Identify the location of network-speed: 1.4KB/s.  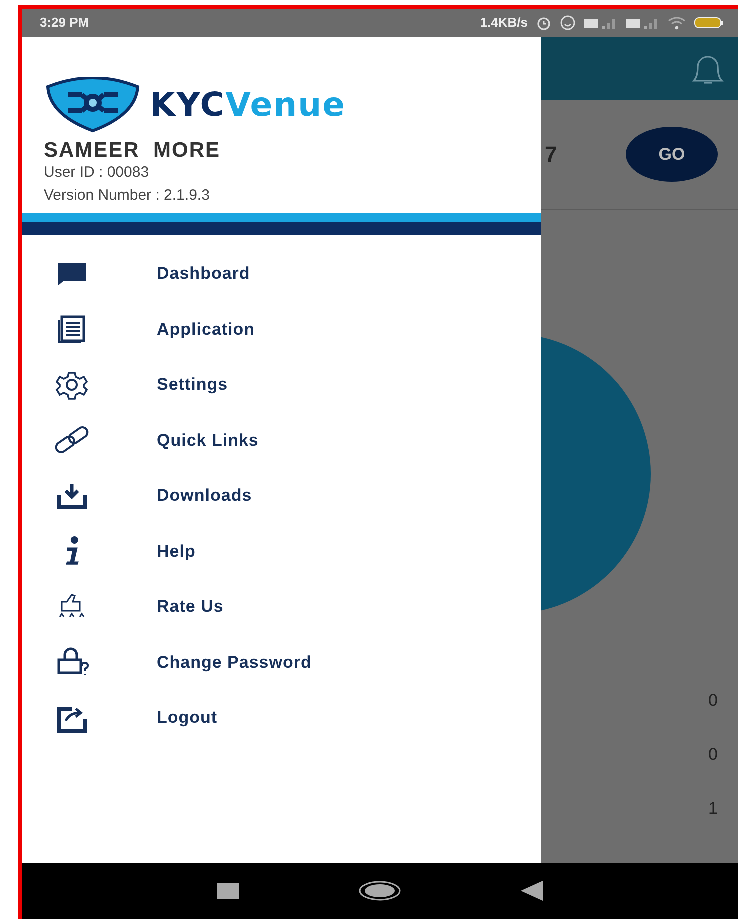
(504, 23).